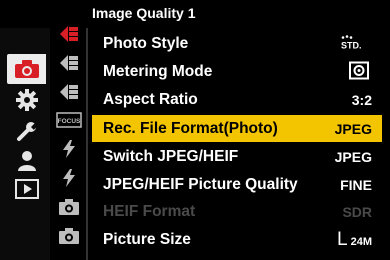 This screenshot has width=390, height=260. Describe the element at coordinates (147, 239) in the screenshot. I see `menu-item-label: Picture Size` at that location.